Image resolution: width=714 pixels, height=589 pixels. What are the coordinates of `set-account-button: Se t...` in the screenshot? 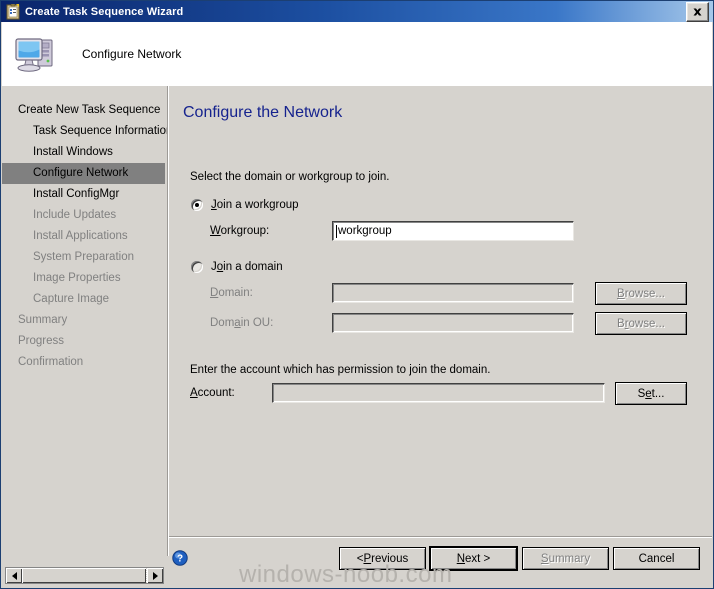 It's located at (651, 393).